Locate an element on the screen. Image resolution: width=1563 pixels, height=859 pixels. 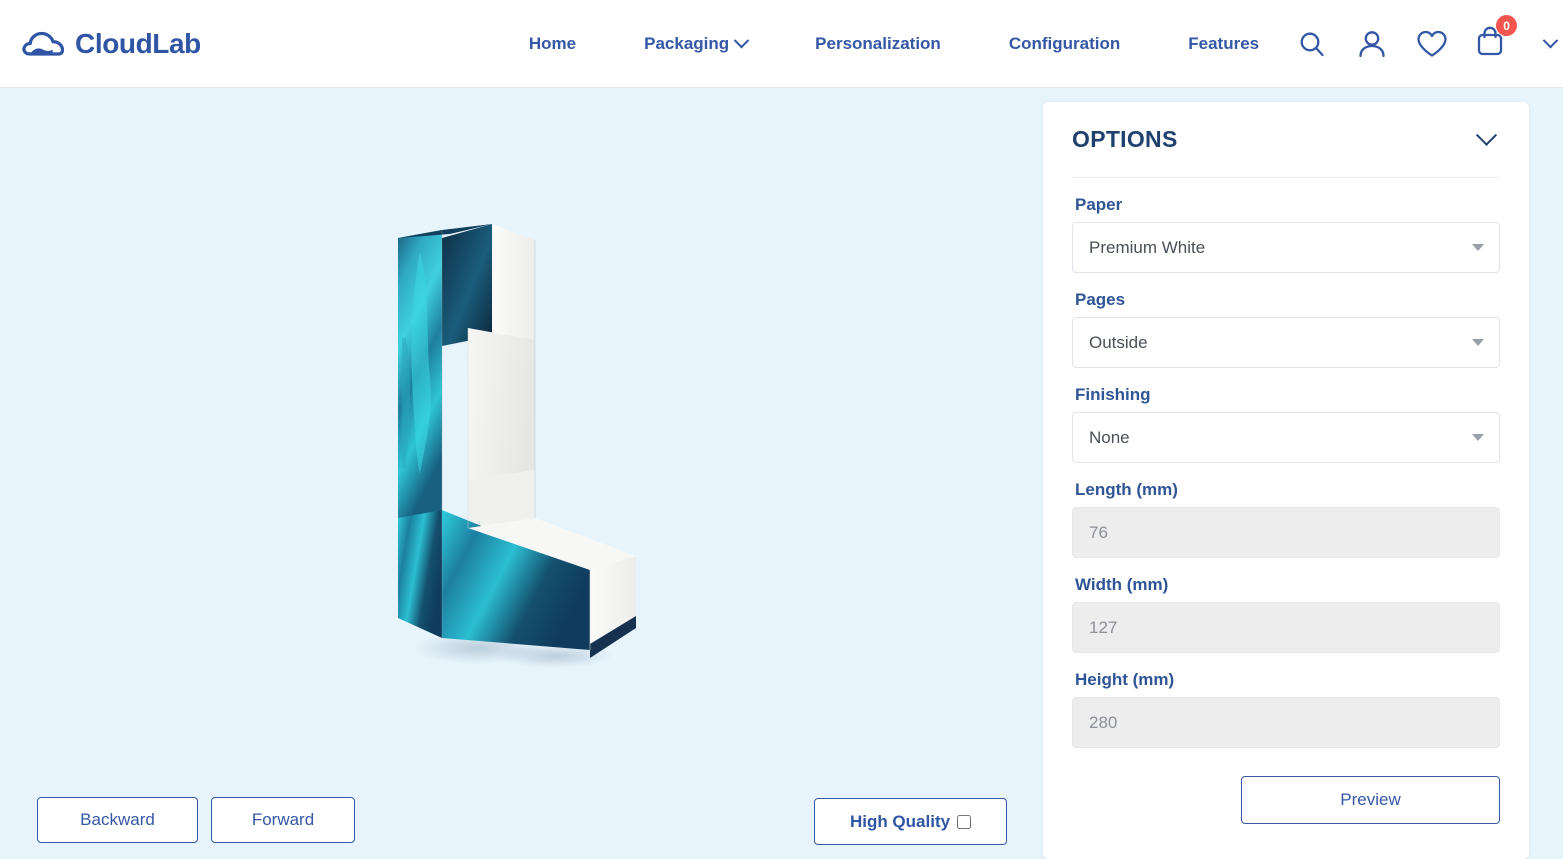
nav-item-configuration: Configuration is located at coordinates (1064, 43).